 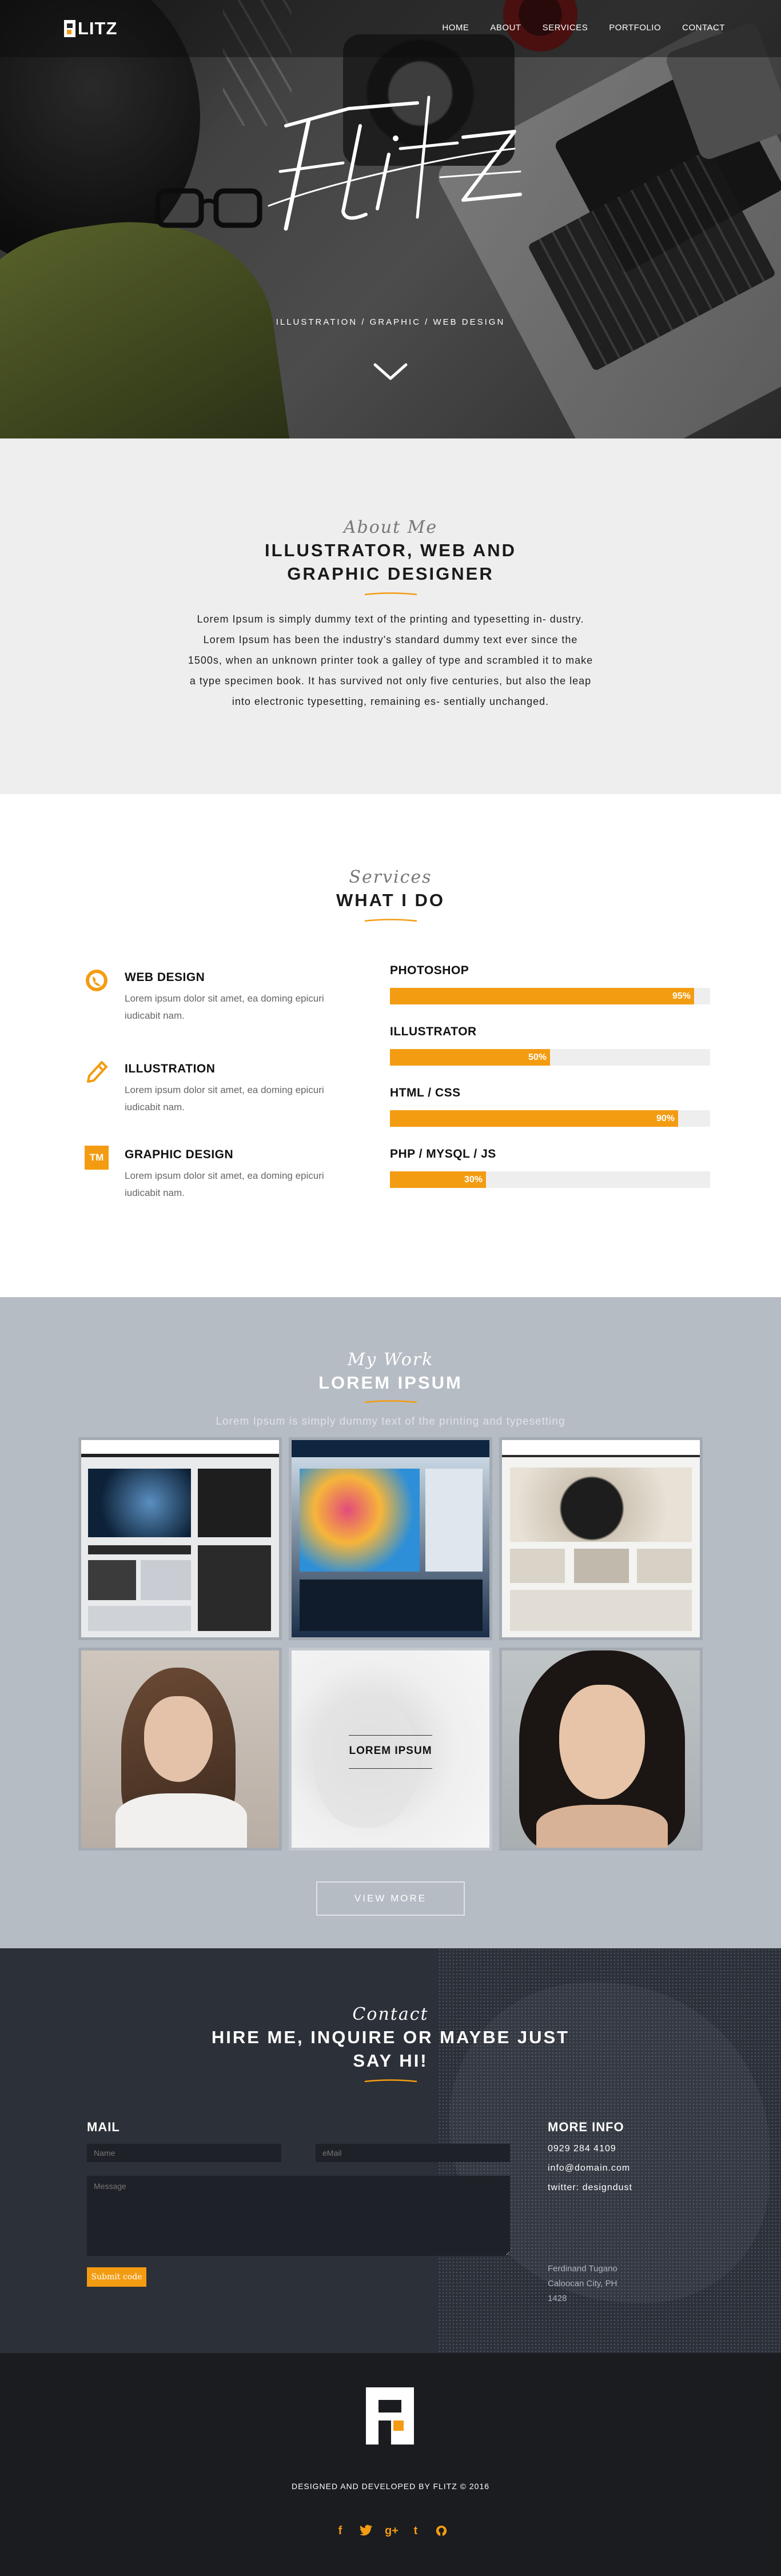 What do you see at coordinates (390, 1383) in the screenshot?
I see `portfolio-title: LOREM IPSUM` at bounding box center [390, 1383].